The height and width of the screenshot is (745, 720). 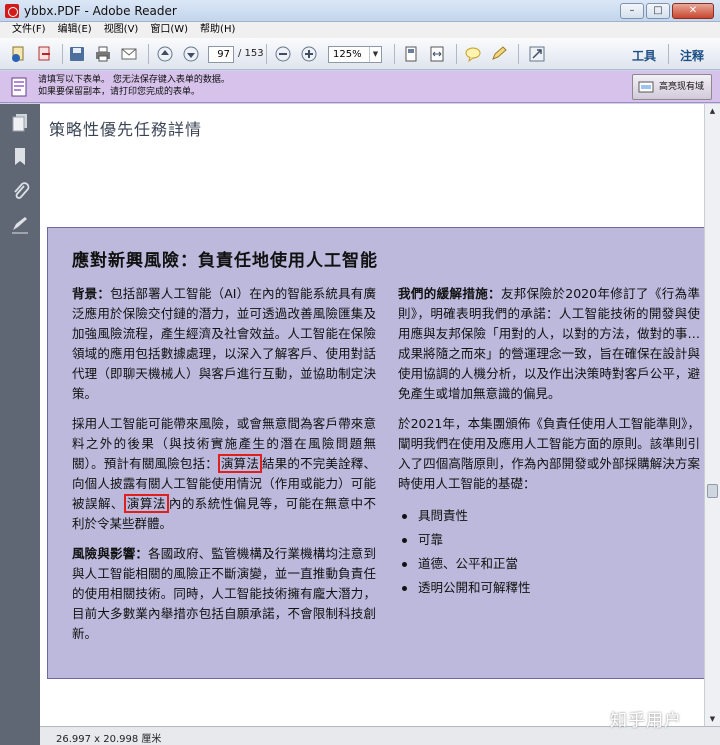 I want to click on maximize-button: □, so click(x=658, y=11).